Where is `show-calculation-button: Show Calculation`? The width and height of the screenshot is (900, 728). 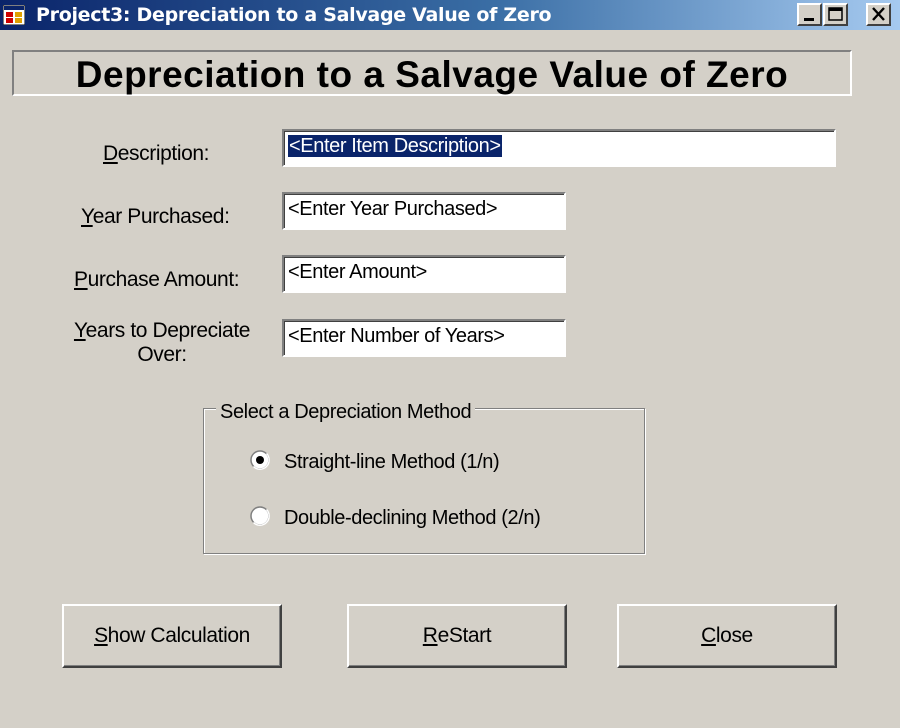 show-calculation-button: Show Calculation is located at coordinates (172, 636).